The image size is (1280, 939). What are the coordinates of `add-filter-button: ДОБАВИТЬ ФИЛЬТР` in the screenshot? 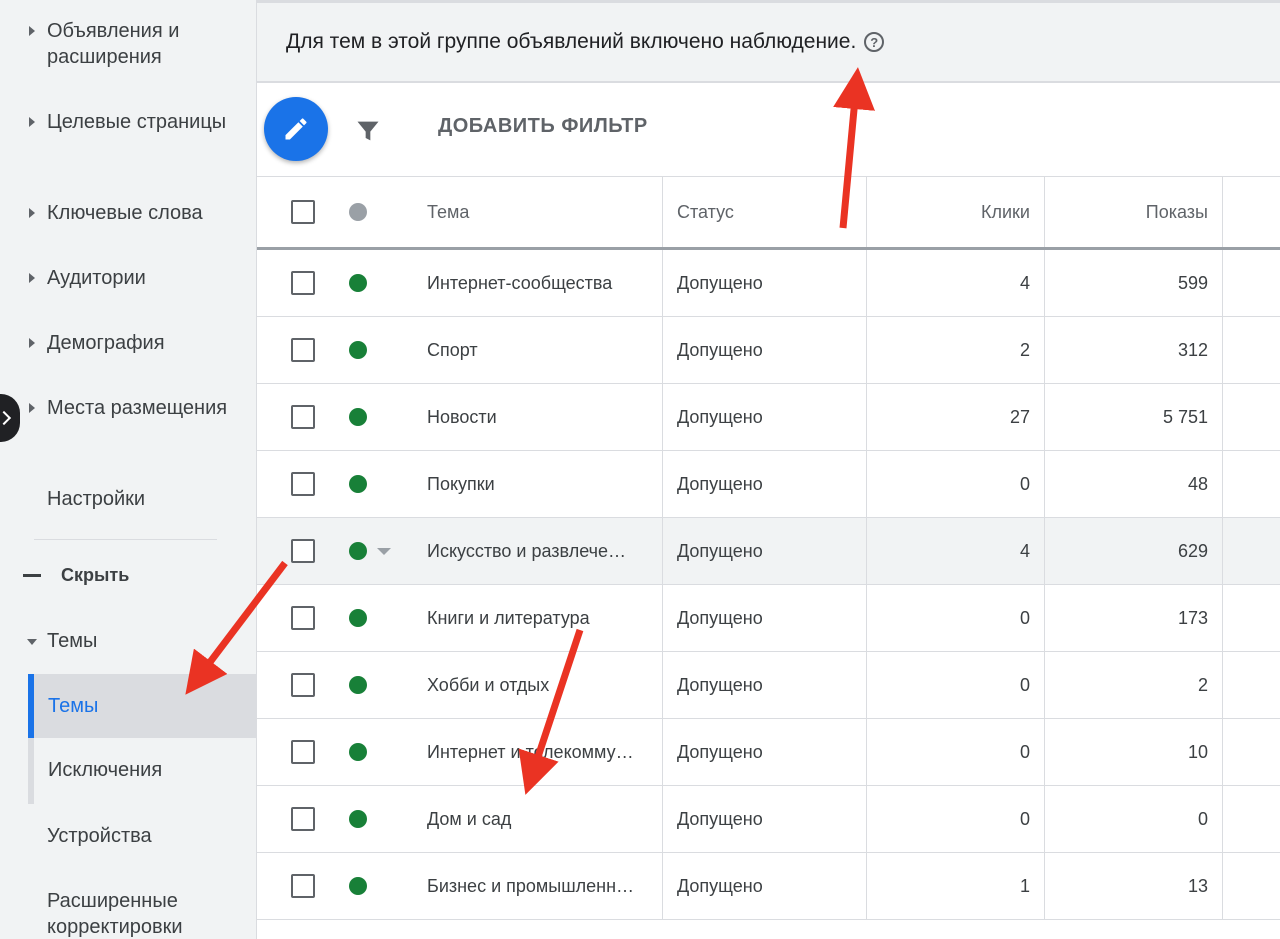 It's located at (543, 126).